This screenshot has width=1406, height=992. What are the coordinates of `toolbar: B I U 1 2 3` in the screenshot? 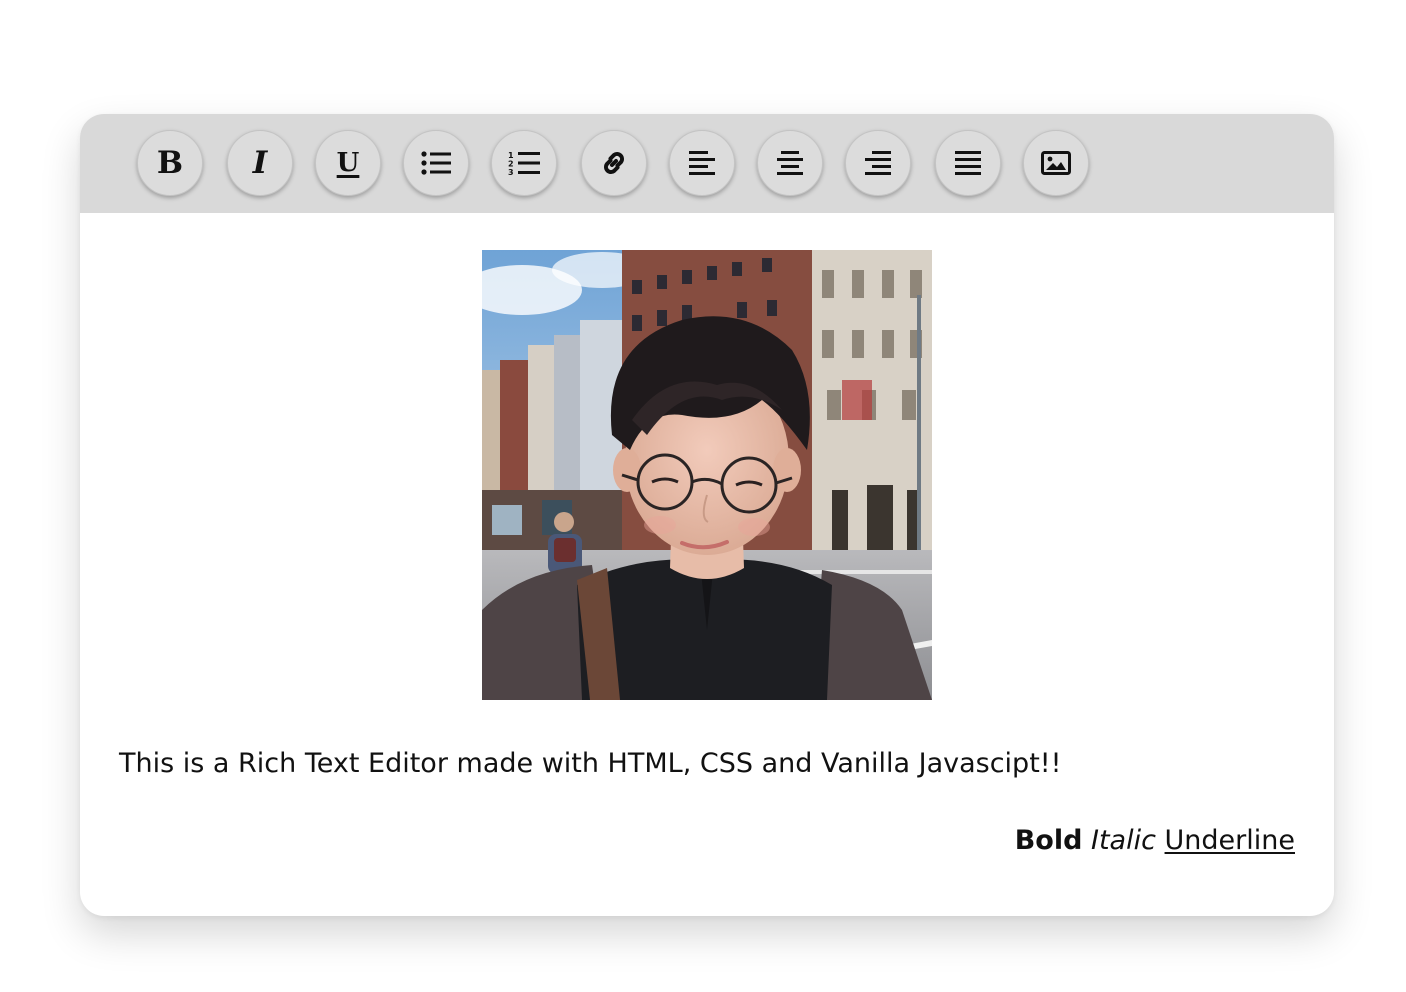 It's located at (707, 163).